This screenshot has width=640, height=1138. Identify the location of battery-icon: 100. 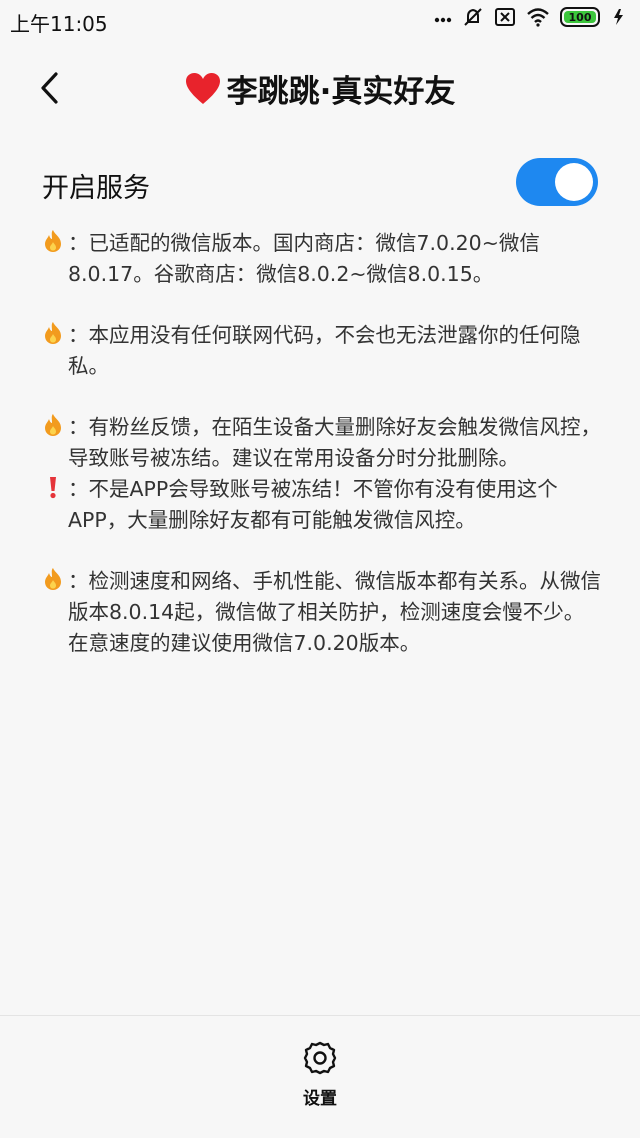
(580, 17).